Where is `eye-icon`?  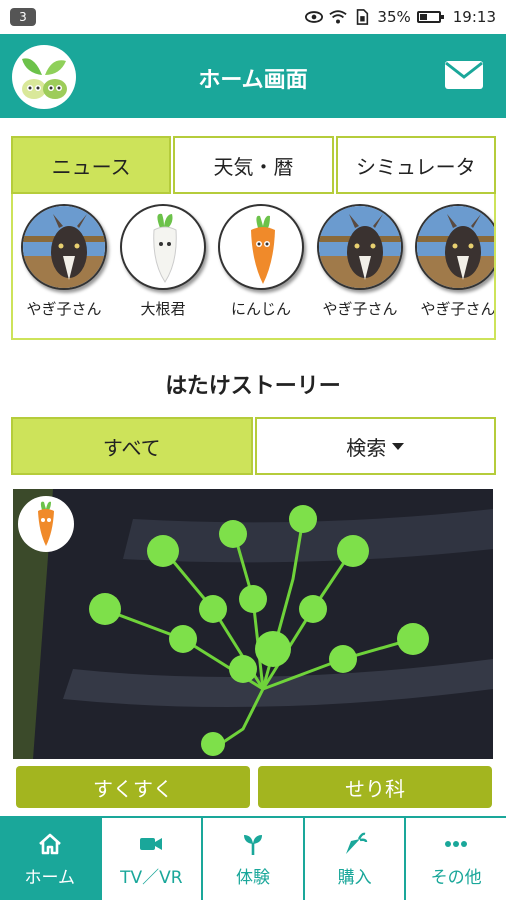 eye-icon is located at coordinates (314, 17).